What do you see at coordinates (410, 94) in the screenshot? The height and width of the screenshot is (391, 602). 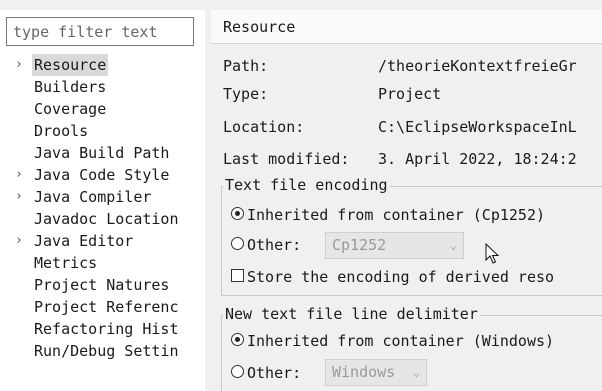 I see `type-value: Project` at bounding box center [410, 94].